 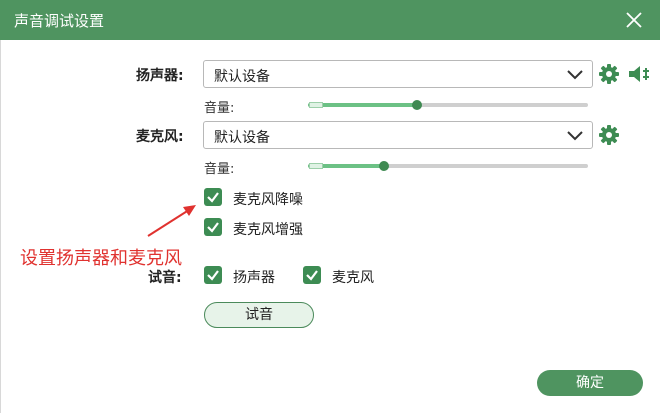 I want to click on speaker-settings-gear-icon, so click(x=609, y=74).